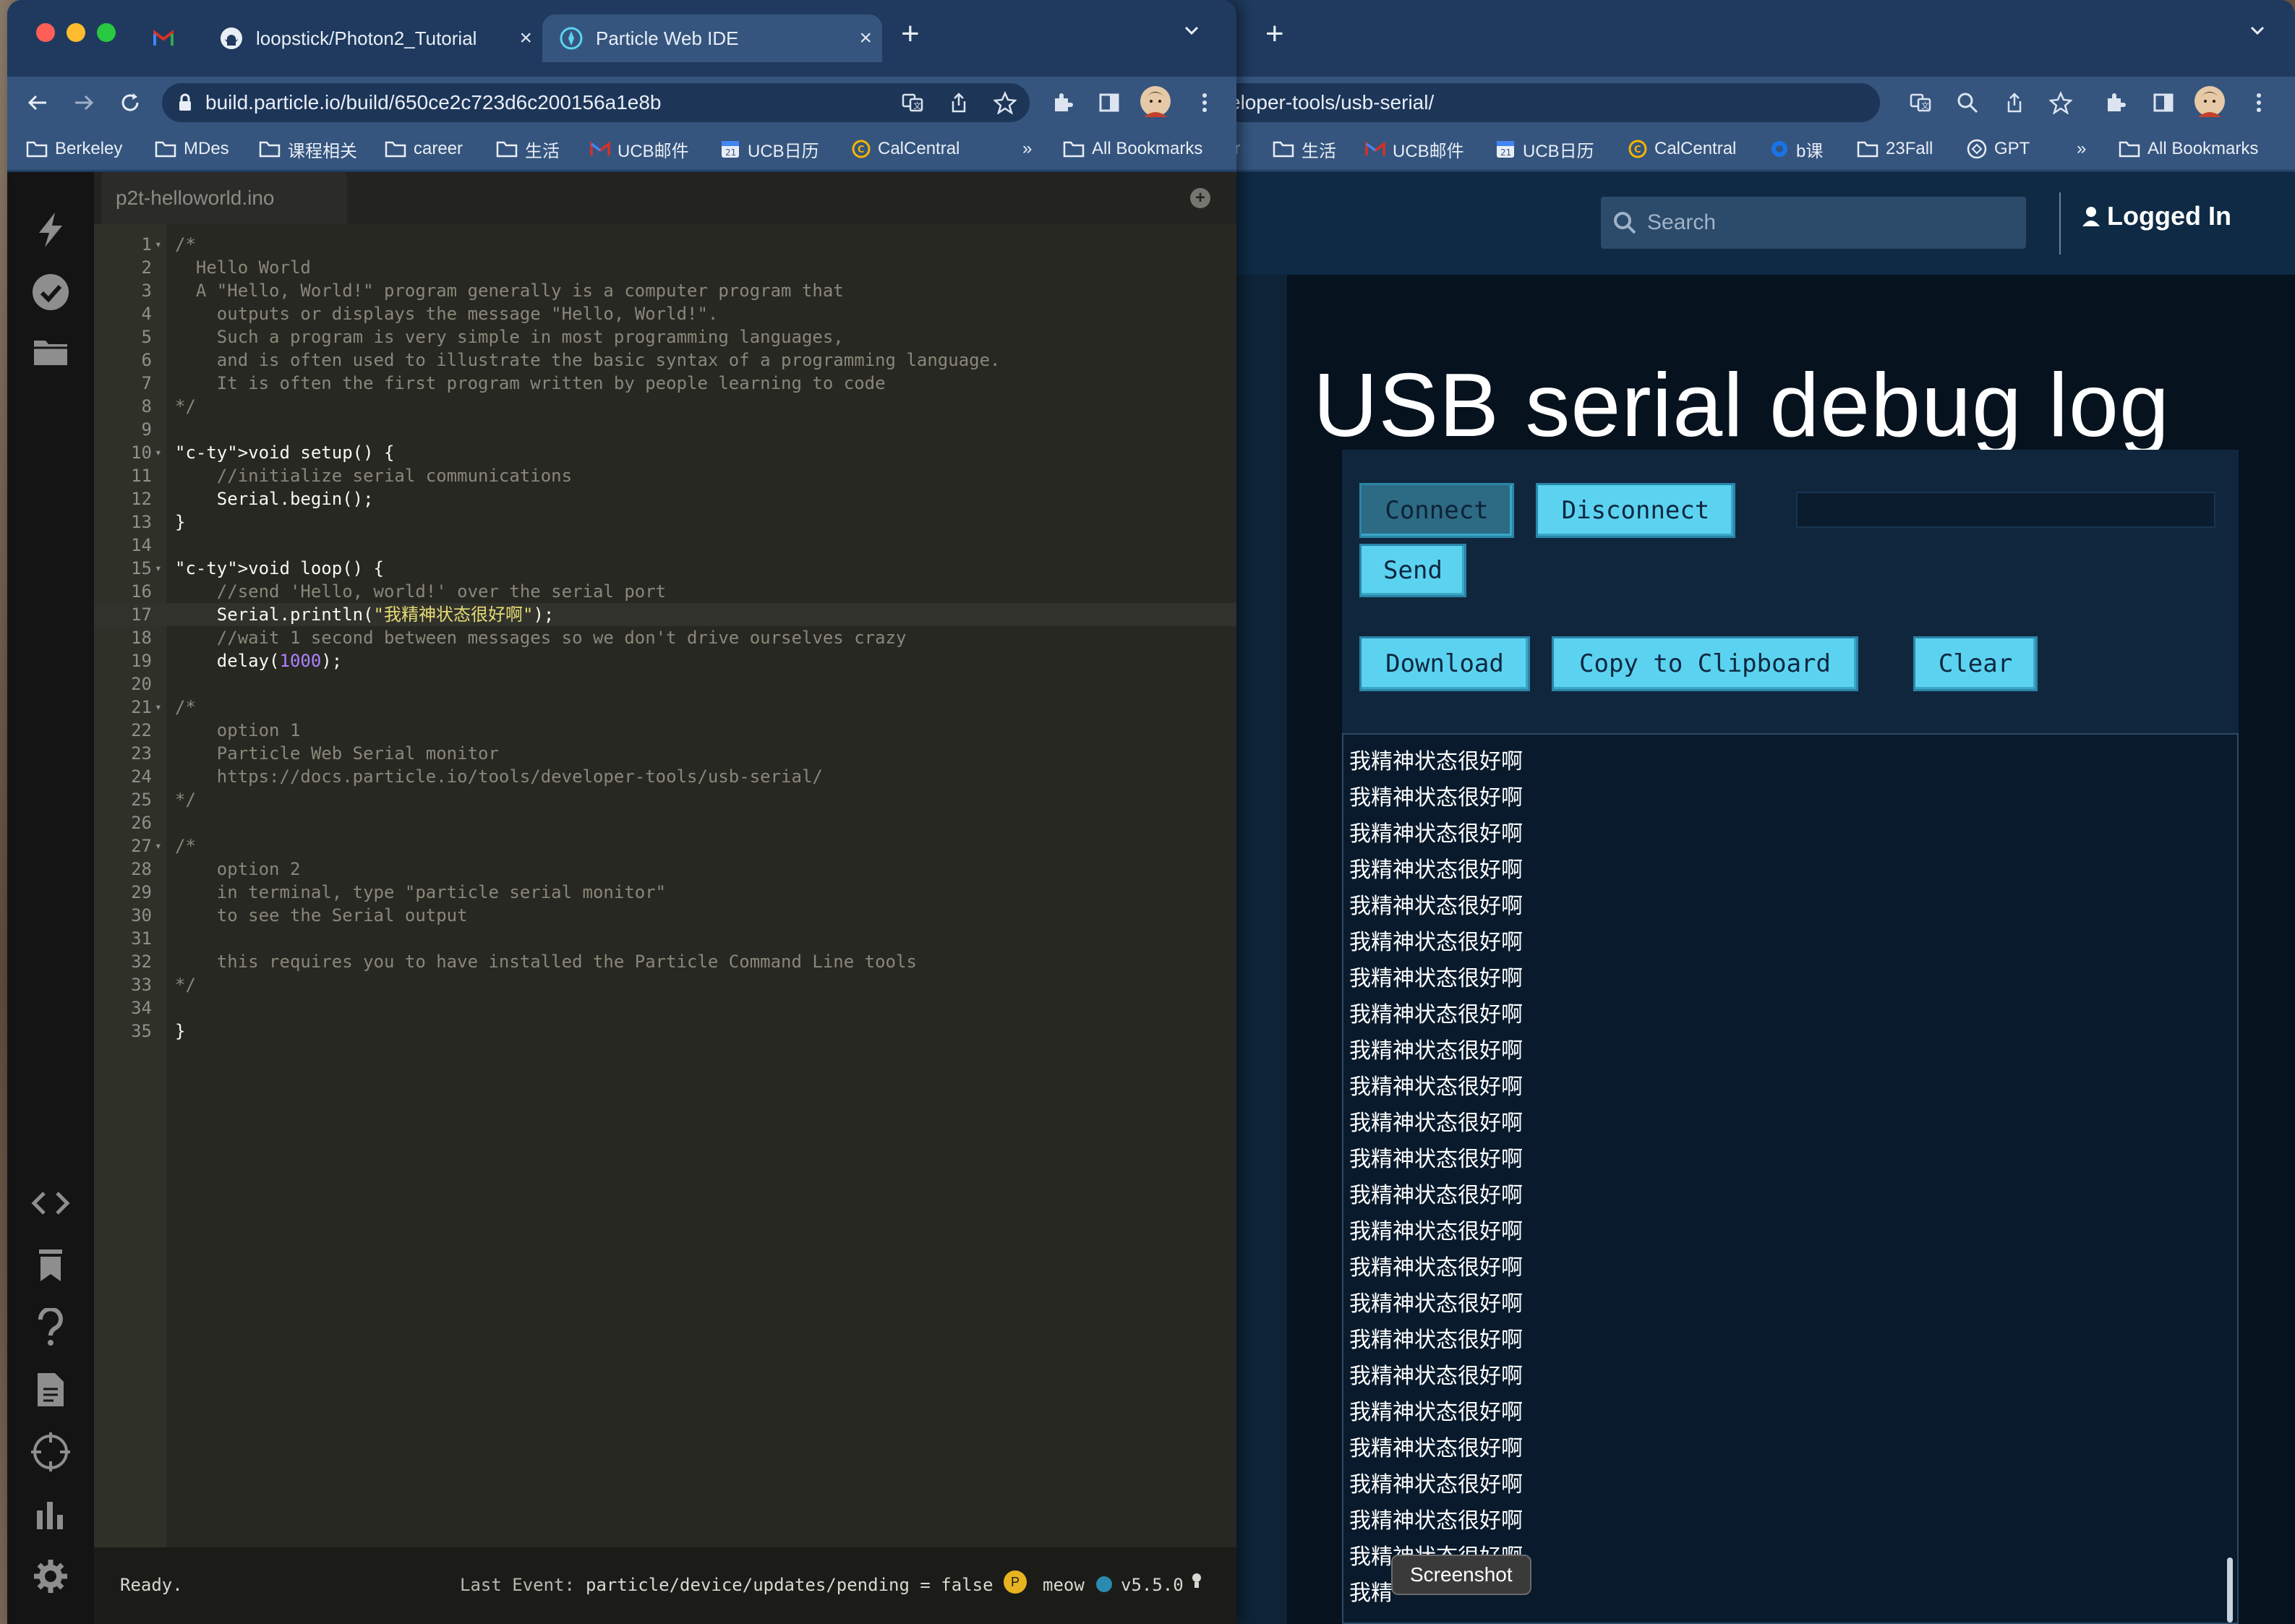 This screenshot has height=1624, width=2295. I want to click on code-line: 26, so click(665, 822).